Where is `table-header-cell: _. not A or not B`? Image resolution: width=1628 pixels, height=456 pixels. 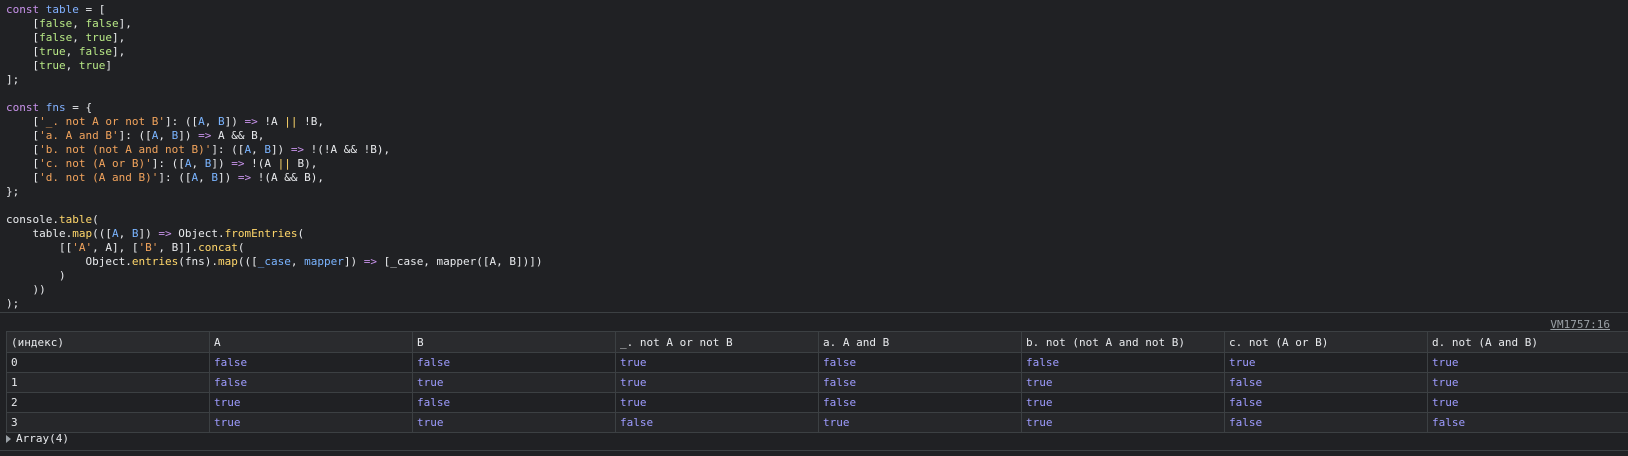
table-header-cell: _. not A or not B is located at coordinates (717, 342).